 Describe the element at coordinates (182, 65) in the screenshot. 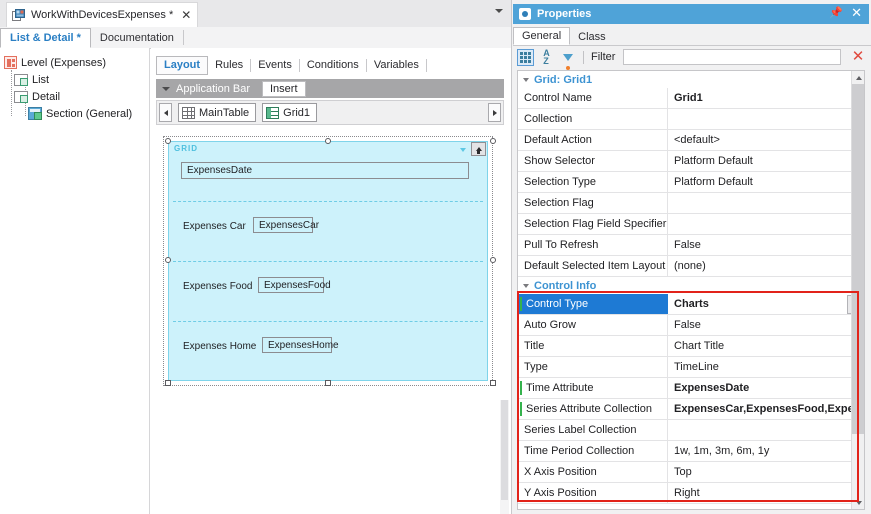

I see `tab-layout: Layout` at that location.